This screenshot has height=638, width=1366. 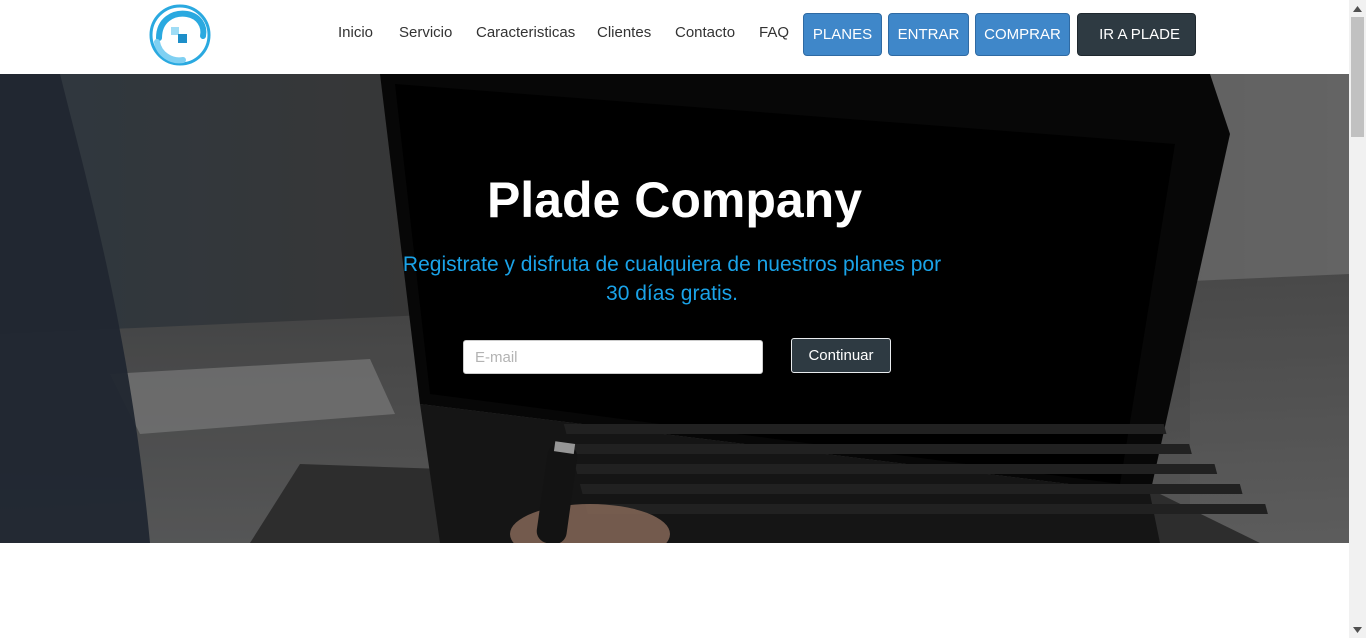 I want to click on plade-logo-icon, so click(x=180, y=35).